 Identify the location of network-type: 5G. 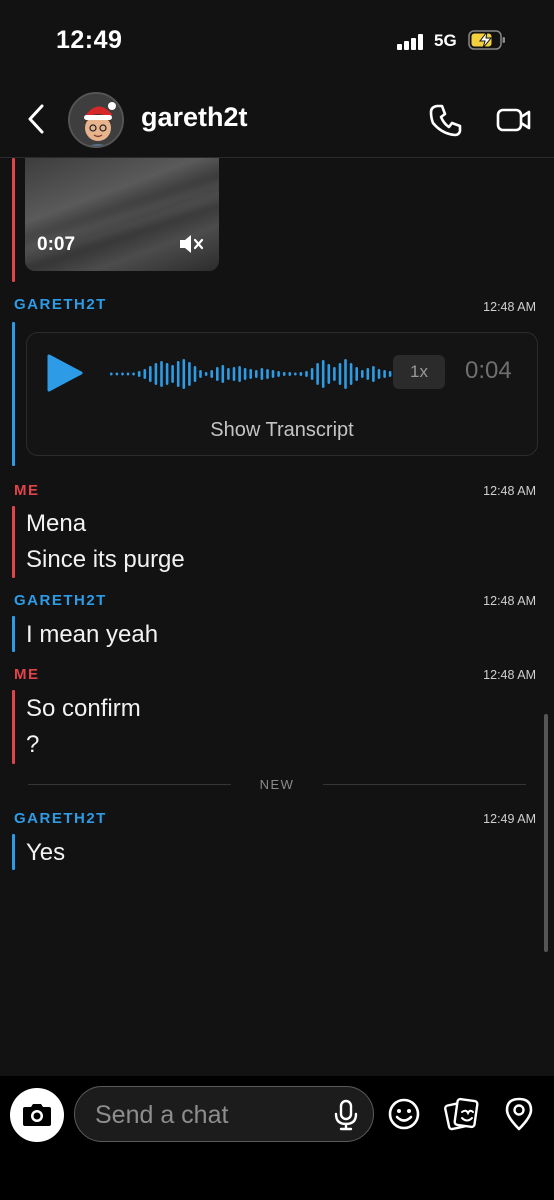
(445, 40).